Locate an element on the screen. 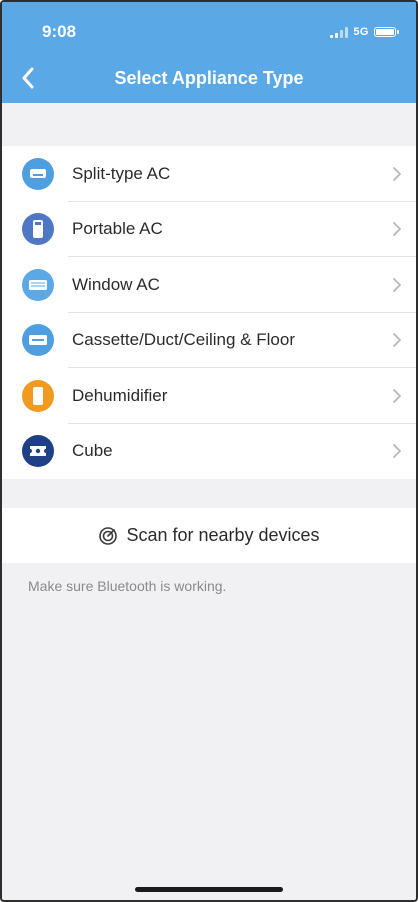 This screenshot has width=418, height=902. battery-icon is located at coordinates (386, 32).